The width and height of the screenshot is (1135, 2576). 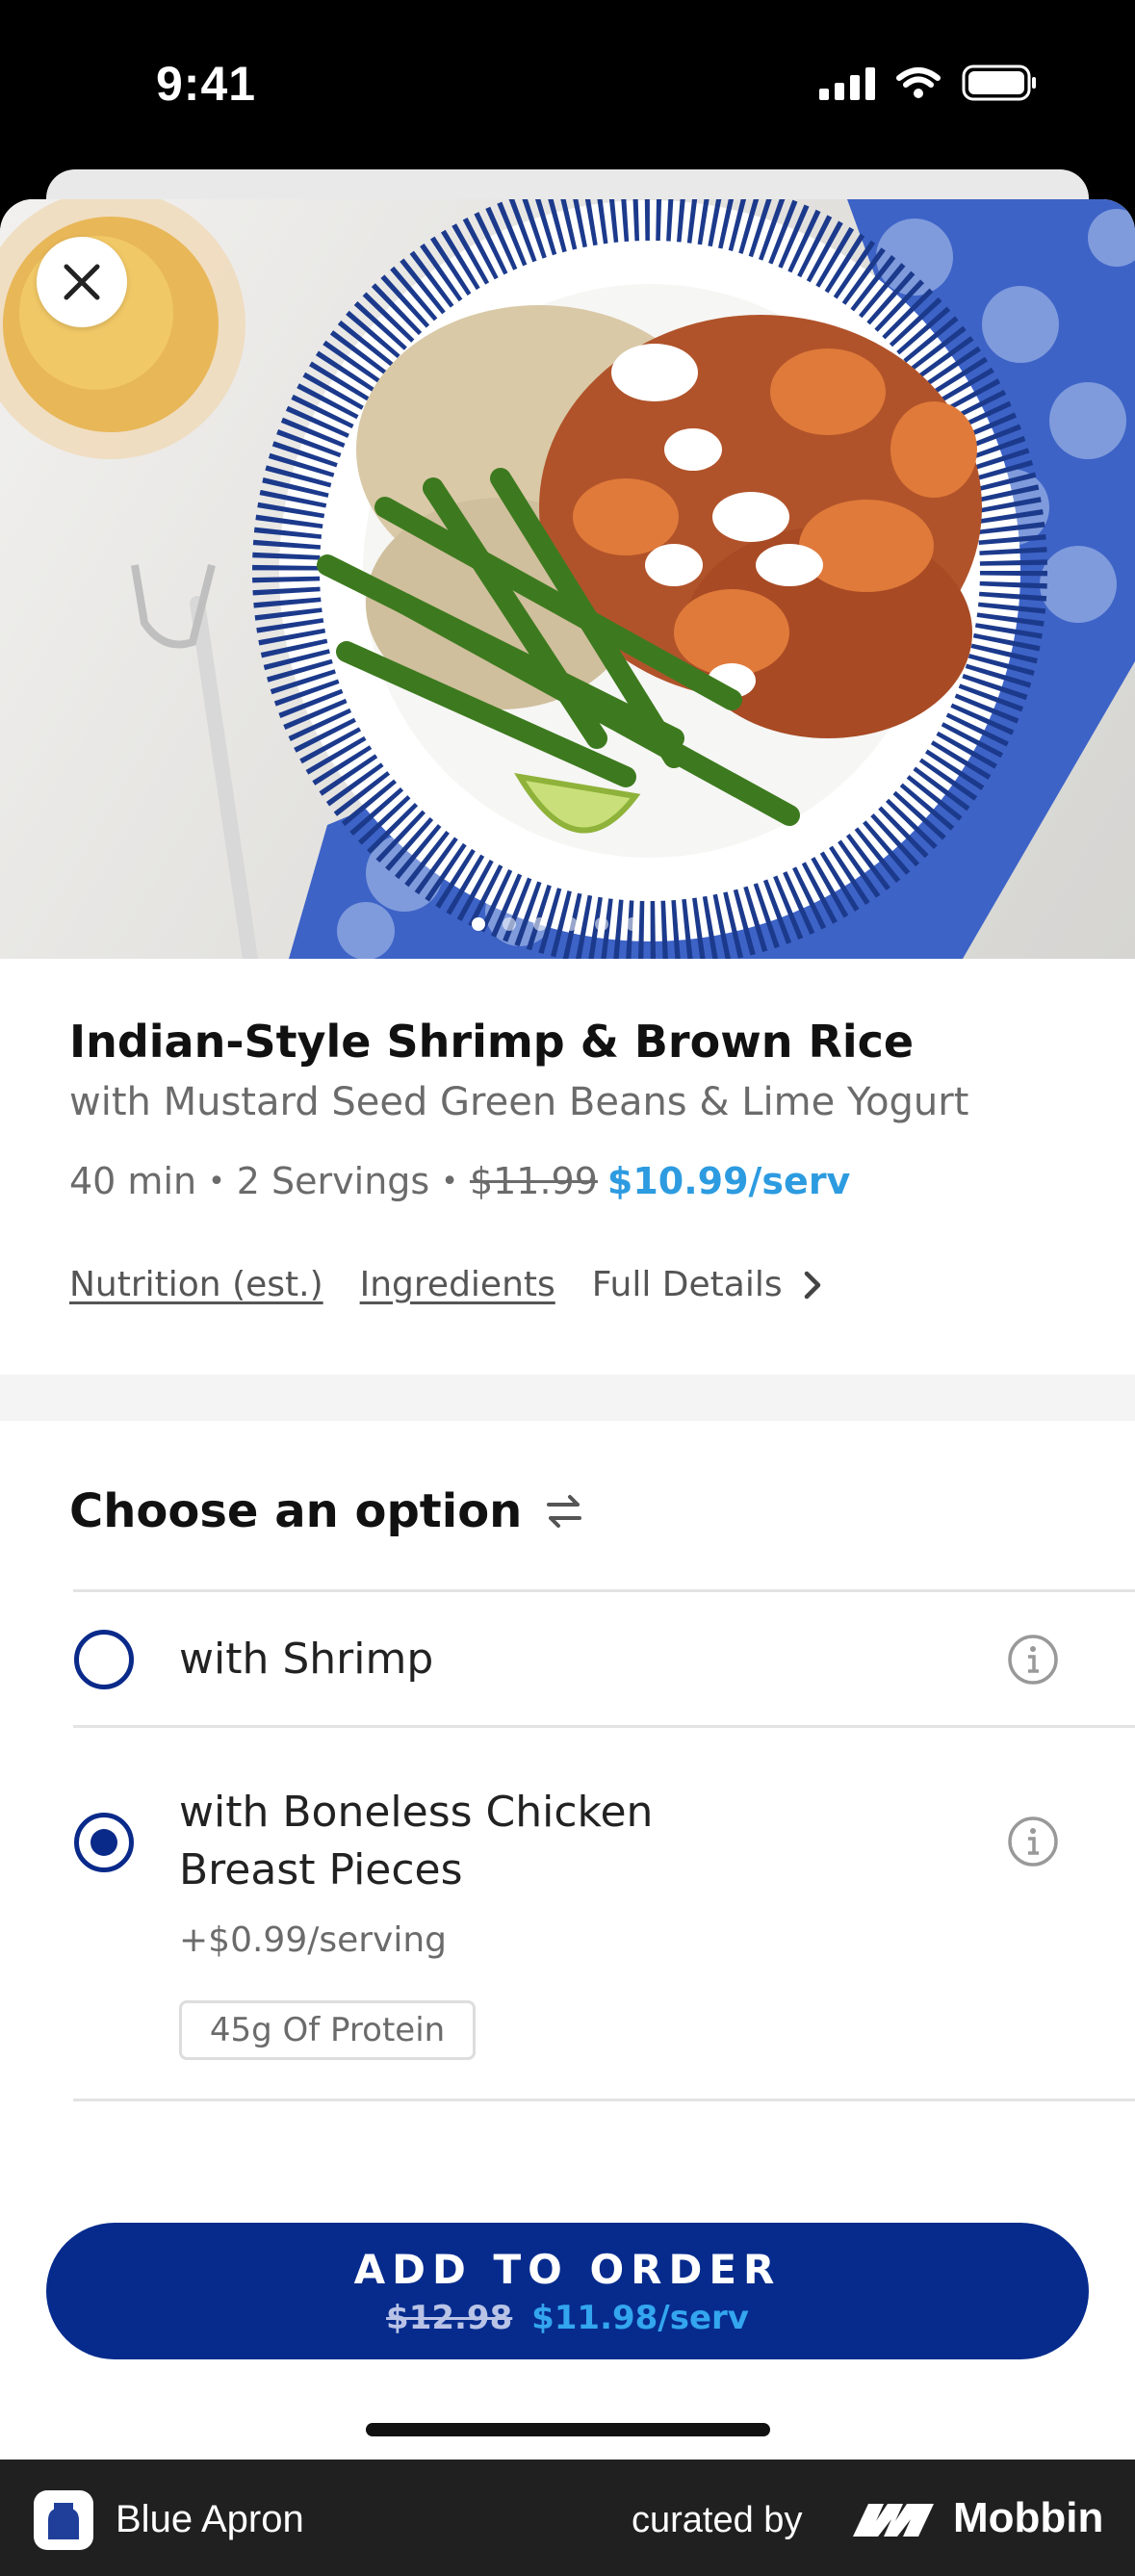 I want to click on add-to-order-label: ADD TO ORDER, so click(x=567, y=2269).